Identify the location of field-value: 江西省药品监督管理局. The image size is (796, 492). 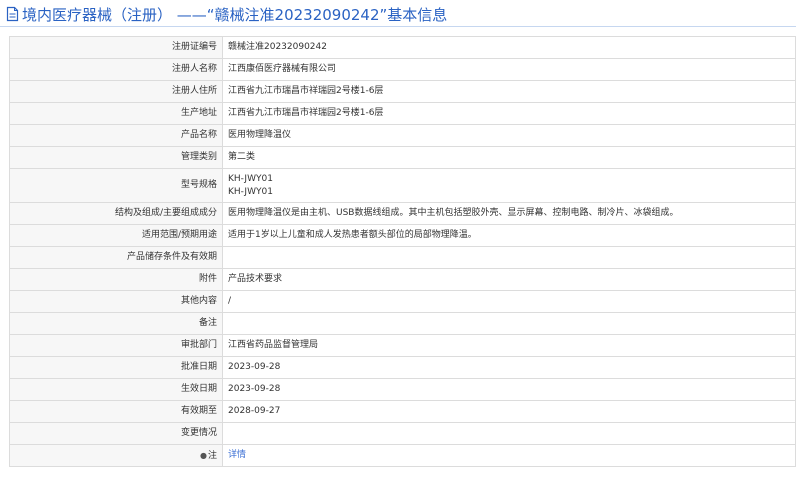
(509, 345).